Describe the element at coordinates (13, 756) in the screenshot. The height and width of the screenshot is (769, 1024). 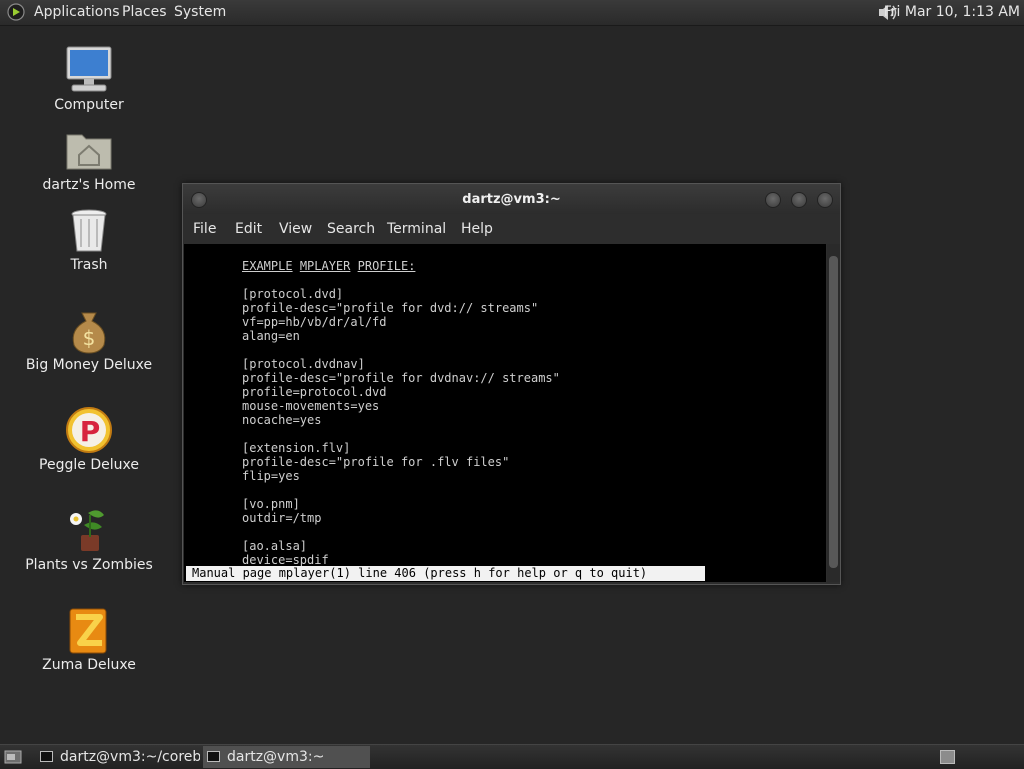
I see `show-desktop-icon` at that location.